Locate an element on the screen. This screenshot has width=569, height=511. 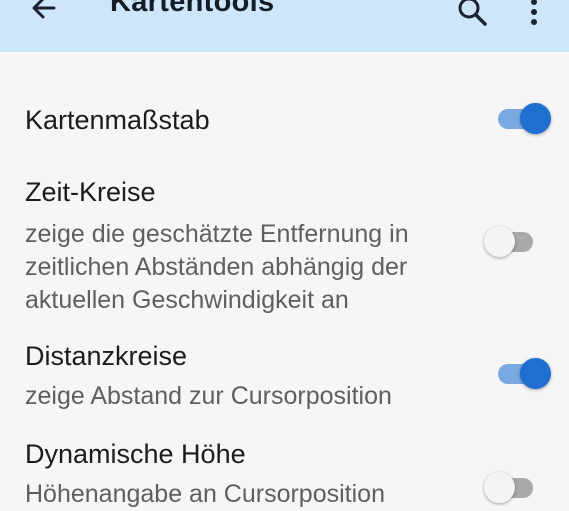
back-button is located at coordinates (44, 12).